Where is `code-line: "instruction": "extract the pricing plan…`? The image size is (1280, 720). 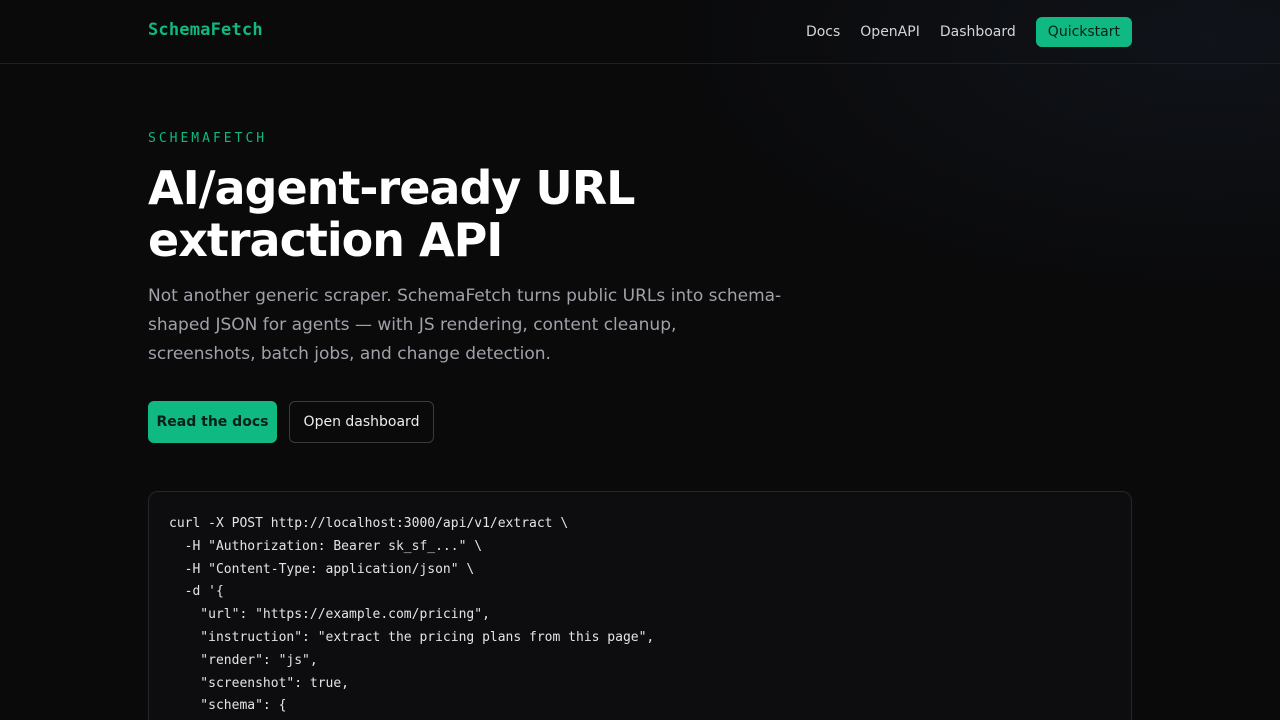
code-line: "instruction": "extract the pricing plan… is located at coordinates (412, 637).